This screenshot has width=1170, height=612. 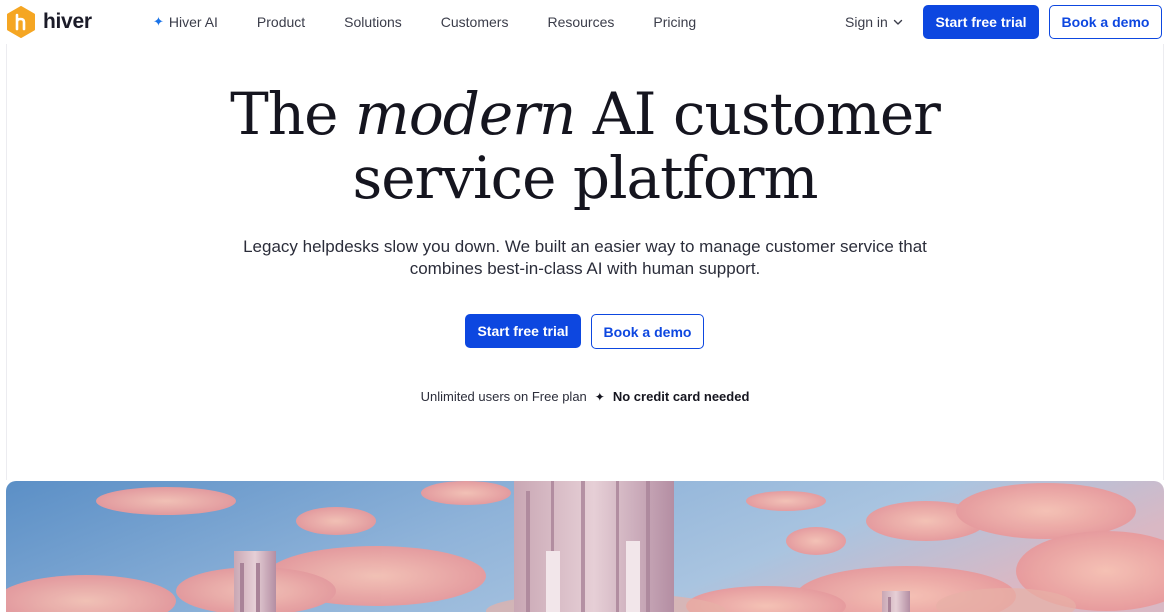 What do you see at coordinates (681, 396) in the screenshot?
I see `plan-note-bold: No credit card needed` at bounding box center [681, 396].